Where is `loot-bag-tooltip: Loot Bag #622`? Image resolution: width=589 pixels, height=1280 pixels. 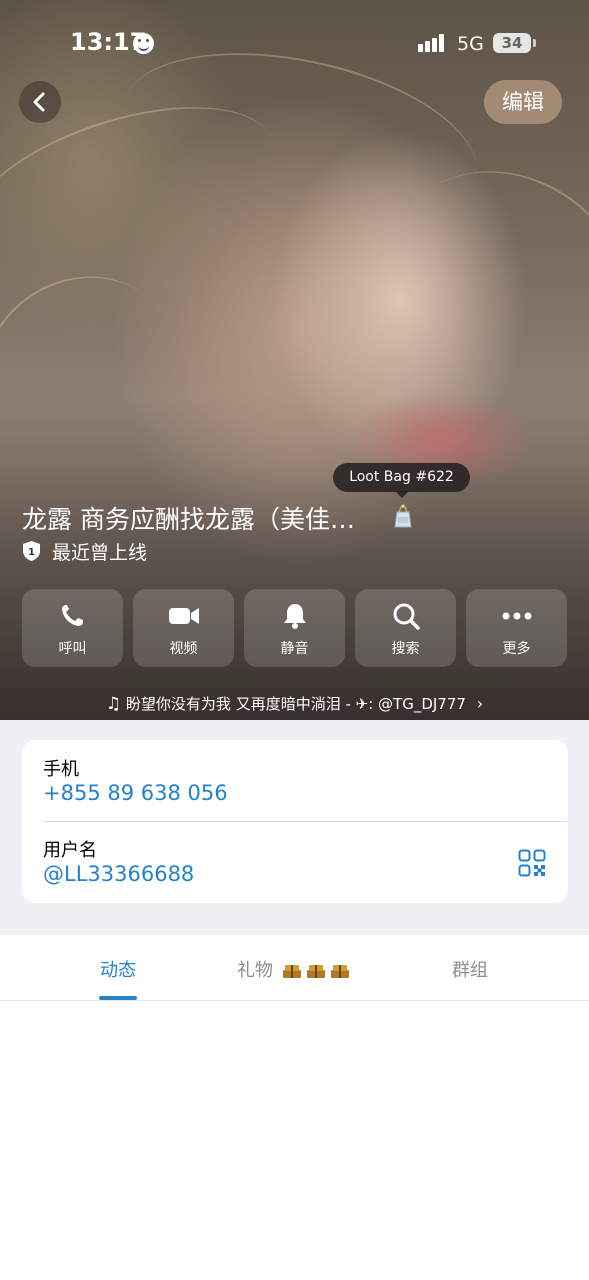
loot-bag-tooltip: Loot Bag #622 is located at coordinates (401, 480).